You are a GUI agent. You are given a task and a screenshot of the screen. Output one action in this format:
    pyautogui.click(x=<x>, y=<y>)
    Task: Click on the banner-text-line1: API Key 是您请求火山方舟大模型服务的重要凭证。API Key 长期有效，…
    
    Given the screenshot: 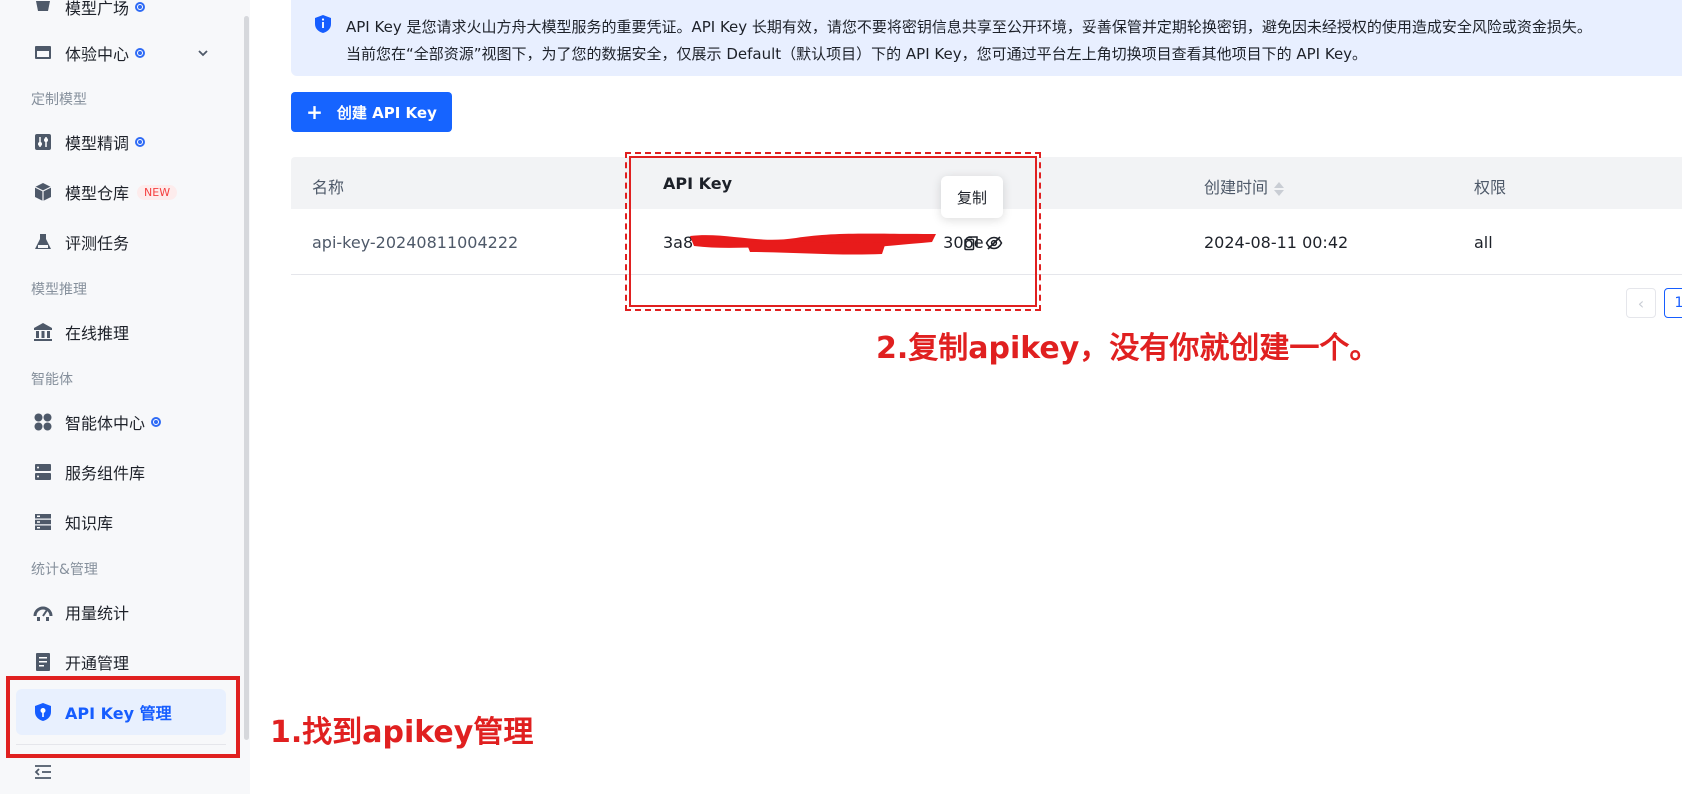 What is the action you would take?
    pyautogui.click(x=969, y=27)
    